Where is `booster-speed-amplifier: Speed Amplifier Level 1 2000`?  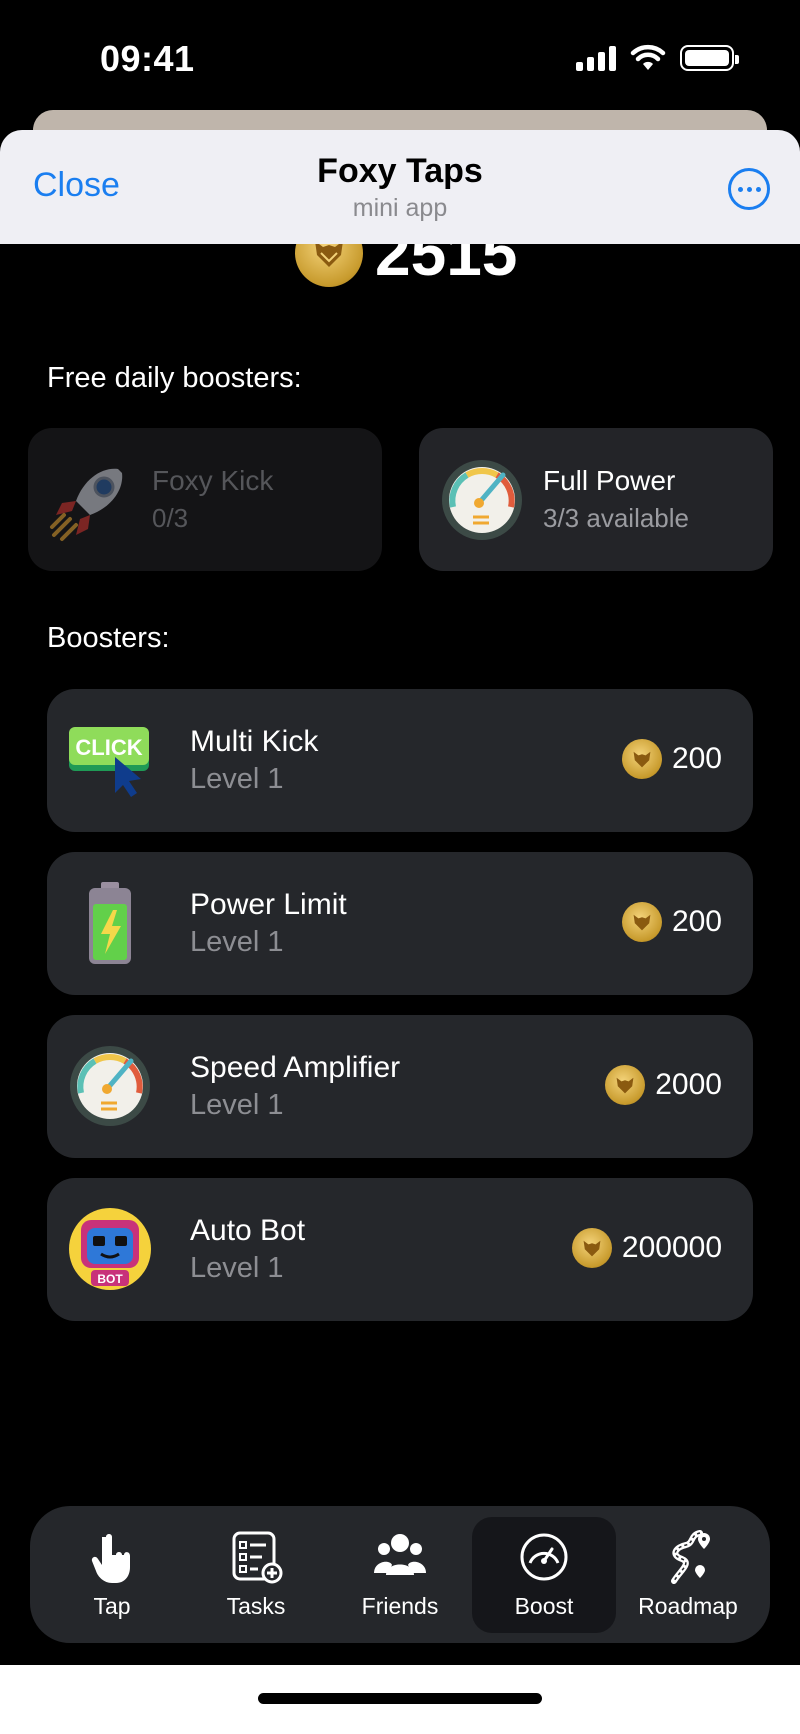 booster-speed-amplifier: Speed Amplifier Level 1 2000 is located at coordinates (400, 1086).